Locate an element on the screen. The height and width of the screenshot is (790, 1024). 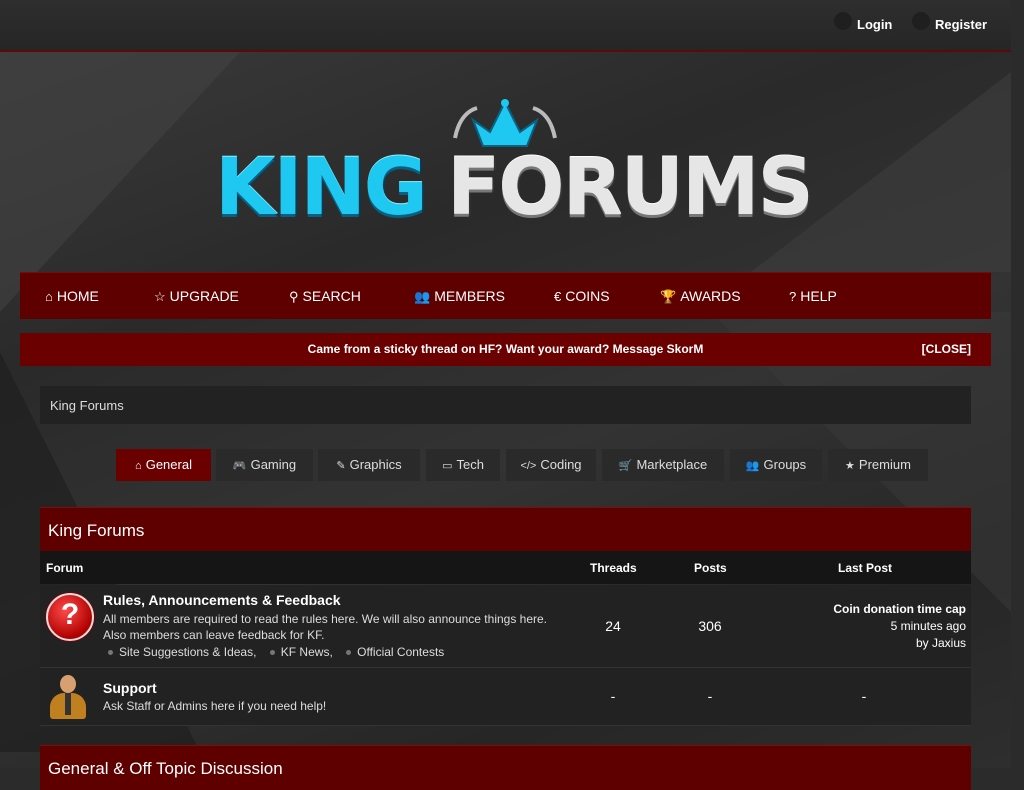
nav-awards: 🏆 AWARDS is located at coordinates (700, 296).